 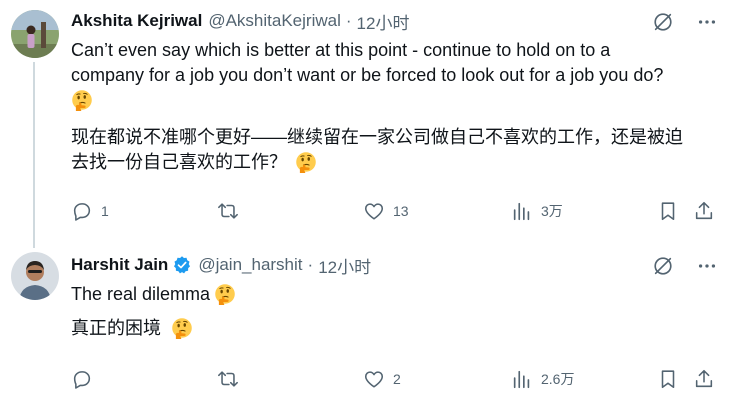 What do you see at coordinates (179, 162) in the screenshot?
I see `text-line: 去找一份自己喜欢的工作？` at bounding box center [179, 162].